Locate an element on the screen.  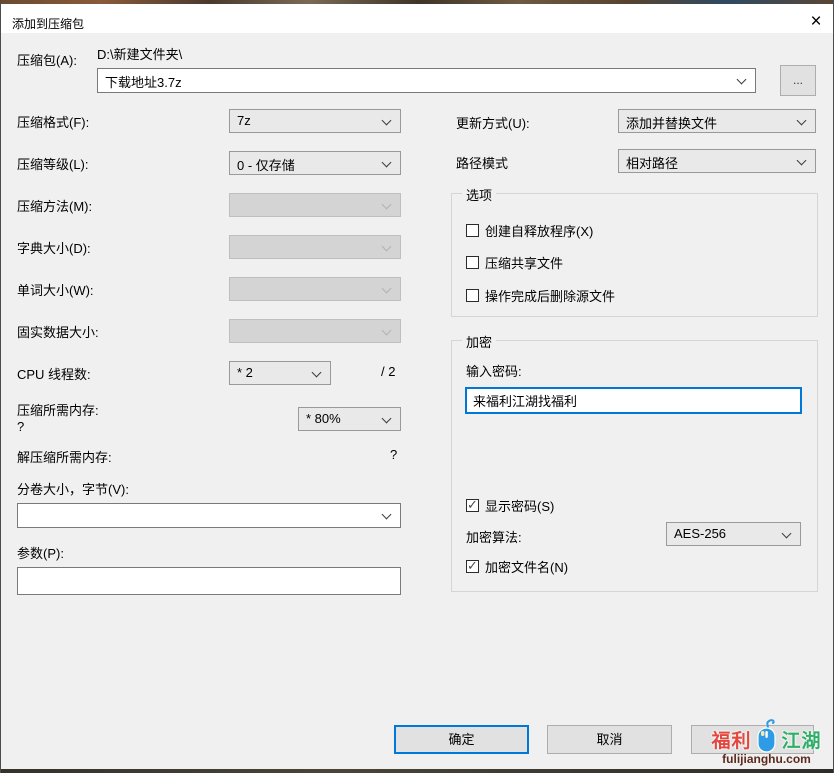
encryption-group-title: 加密 is located at coordinates (479, 341).